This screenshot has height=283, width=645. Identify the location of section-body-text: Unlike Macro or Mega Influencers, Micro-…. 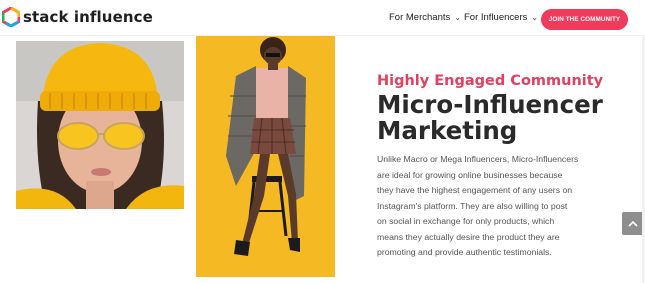
(478, 205).